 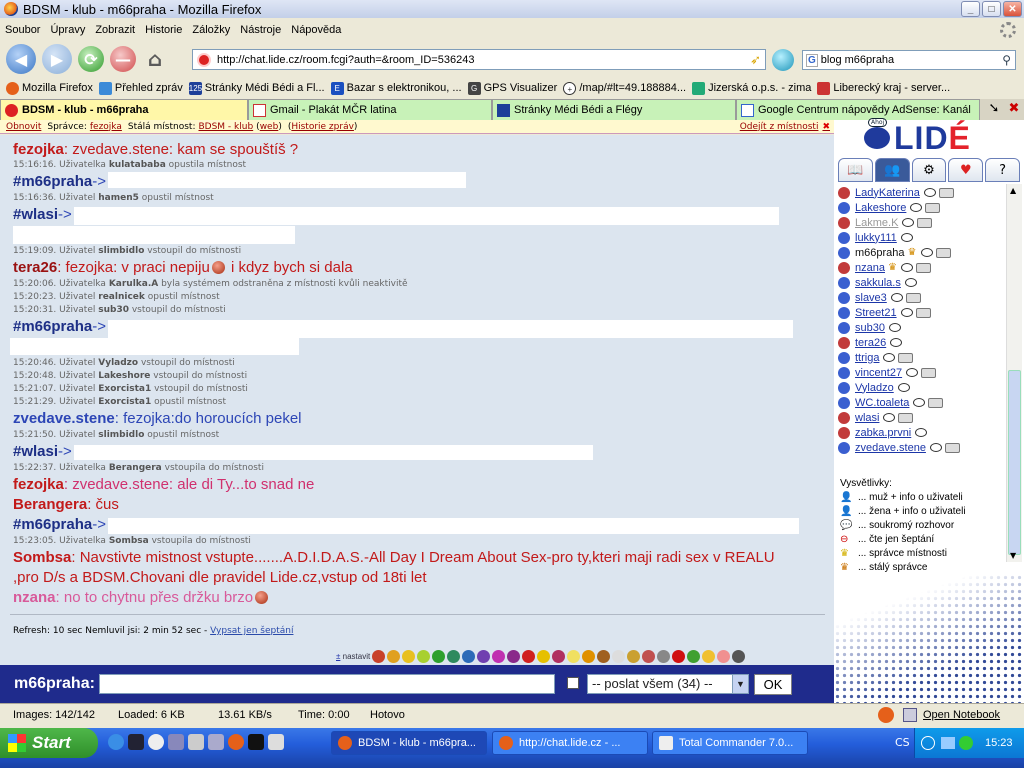 I want to click on message-nick: nzana, so click(x=34, y=597).